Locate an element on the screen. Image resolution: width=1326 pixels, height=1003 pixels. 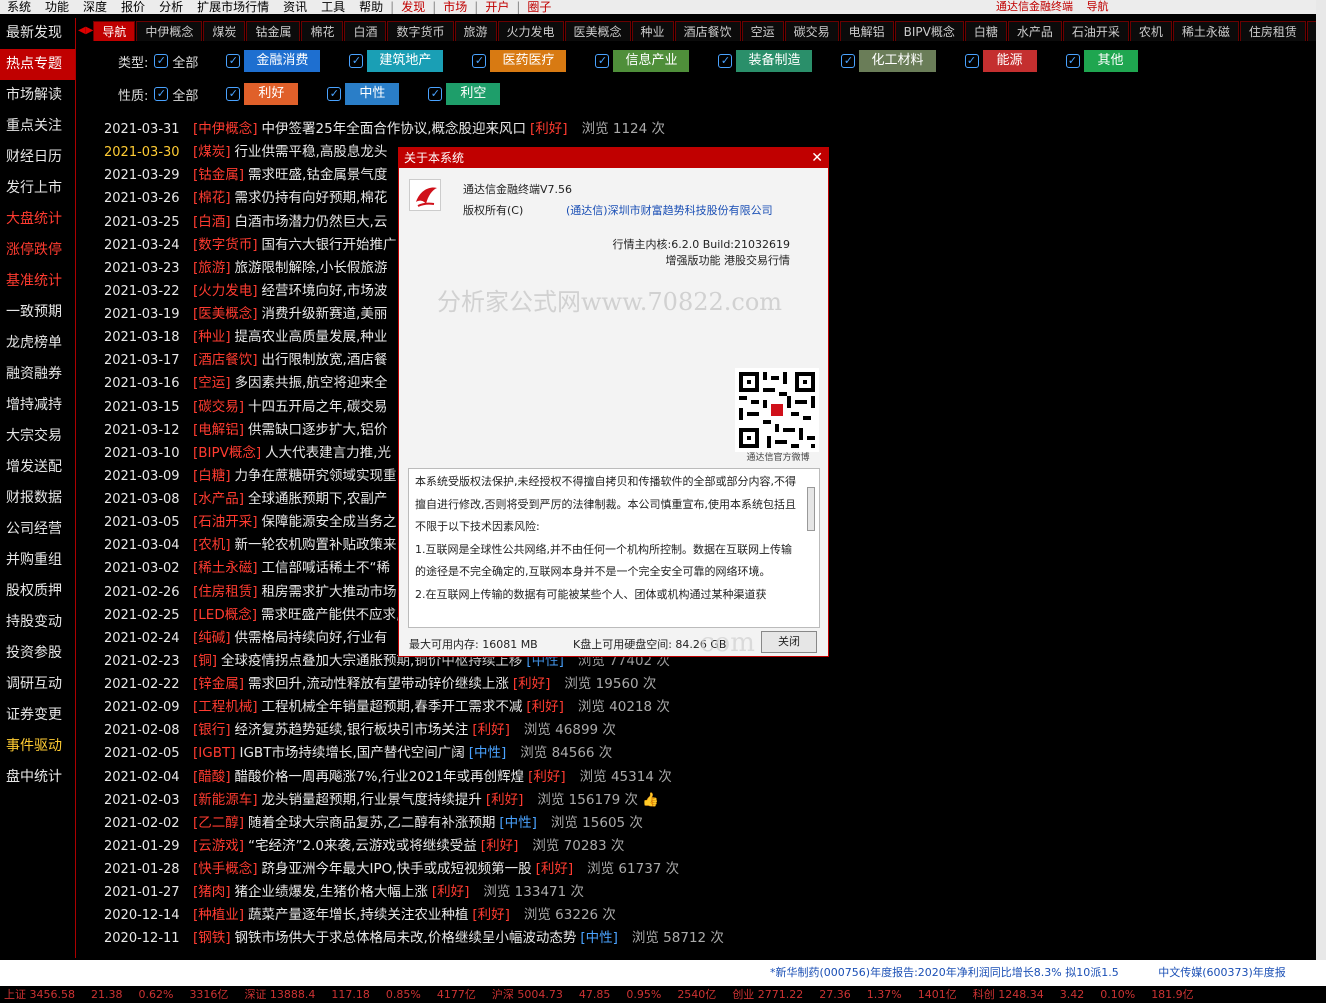
menu-system: 系统 is located at coordinates (19, 7).